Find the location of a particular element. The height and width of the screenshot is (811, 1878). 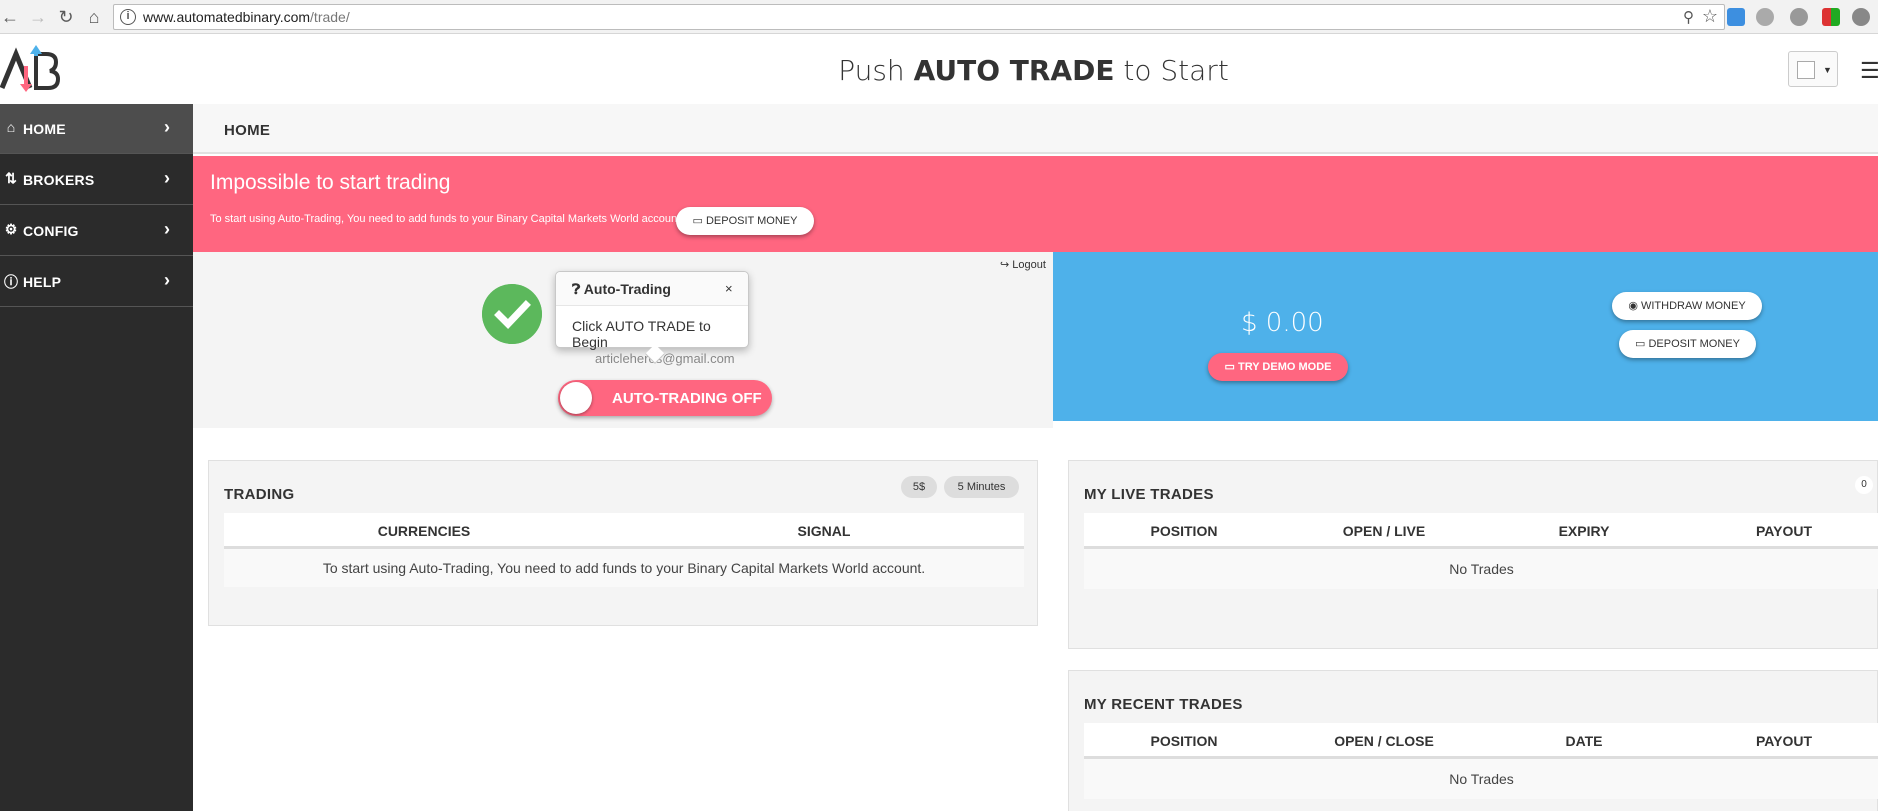

extension-puzzle-icon is located at coordinates (1861, 17).